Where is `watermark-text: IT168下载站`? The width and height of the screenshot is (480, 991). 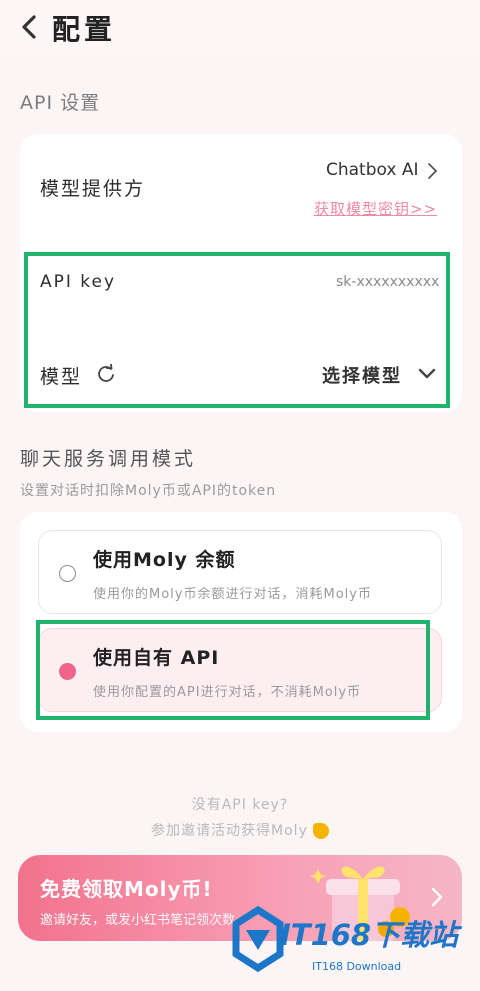 watermark-text: IT168下载站 is located at coordinates (369, 935).